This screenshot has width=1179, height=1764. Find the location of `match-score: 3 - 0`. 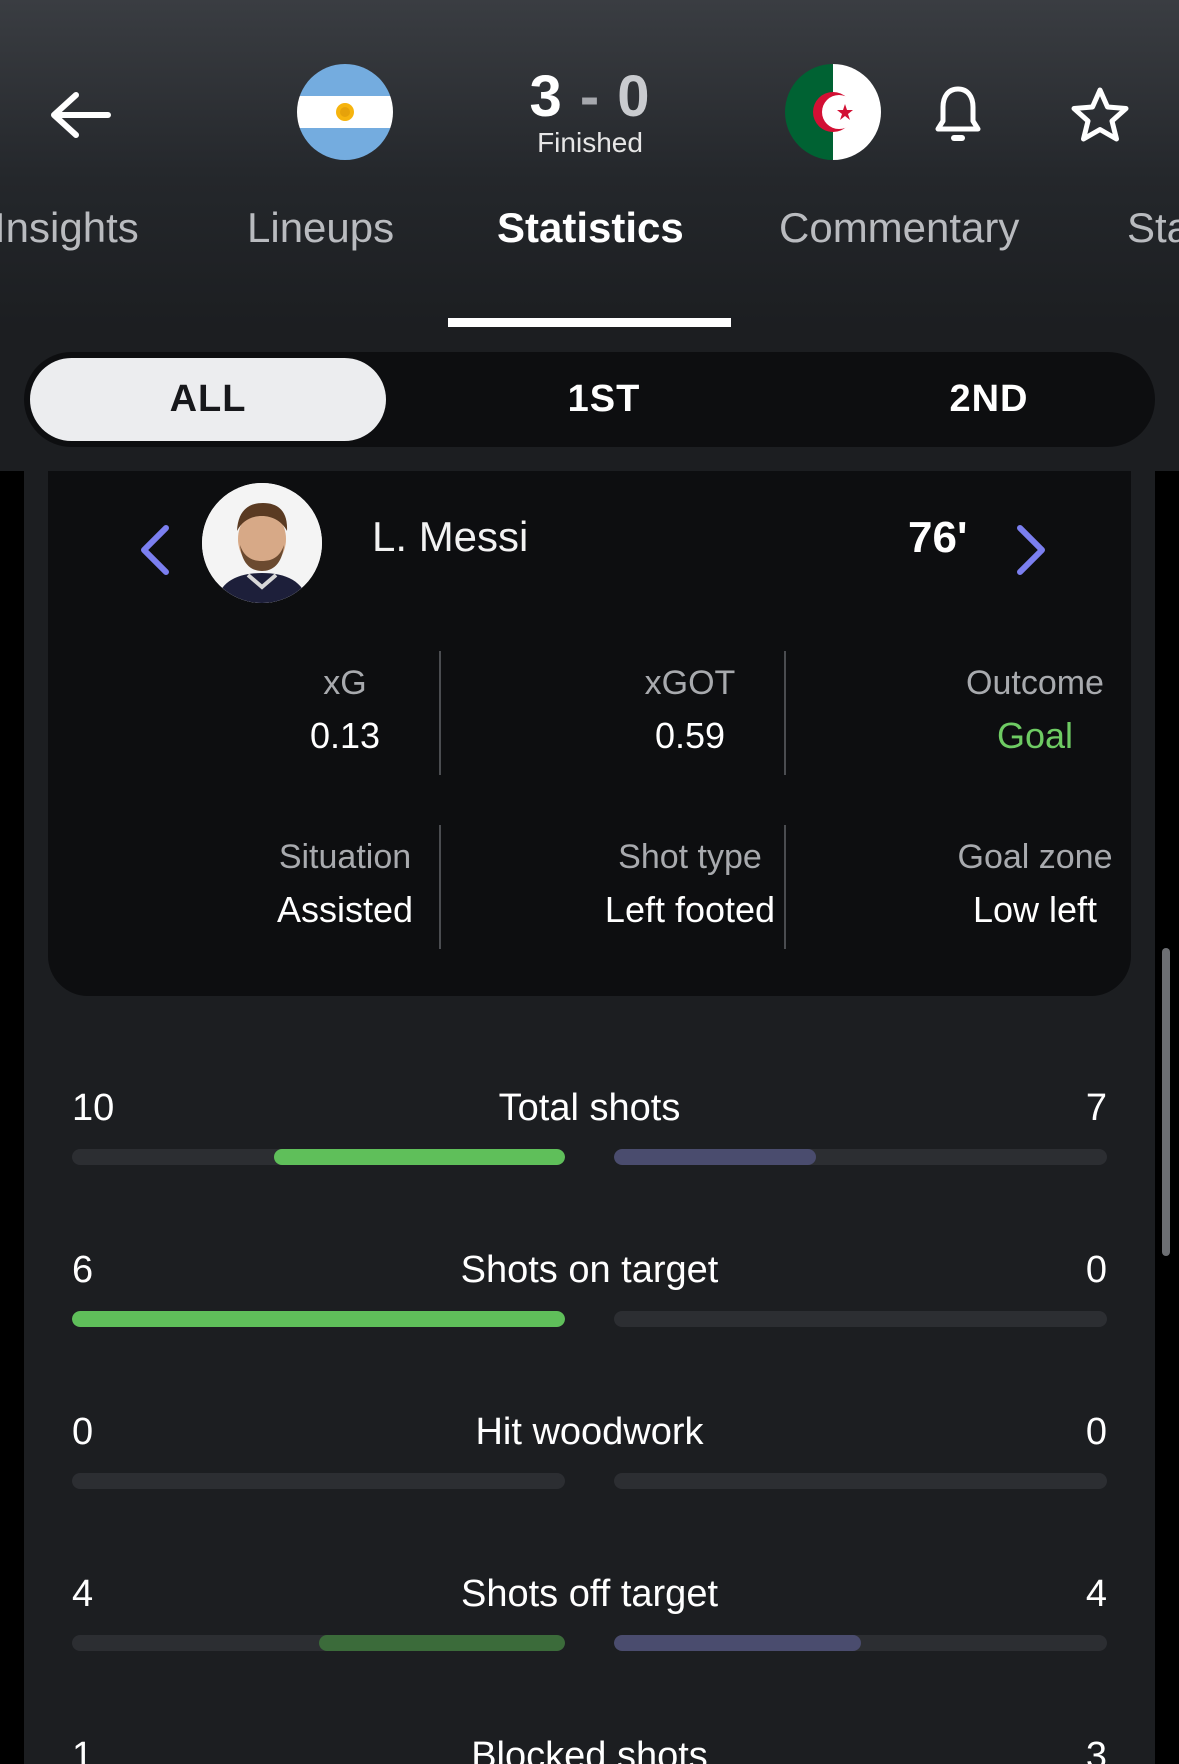

match-score: 3 - 0 is located at coordinates (590, 97).